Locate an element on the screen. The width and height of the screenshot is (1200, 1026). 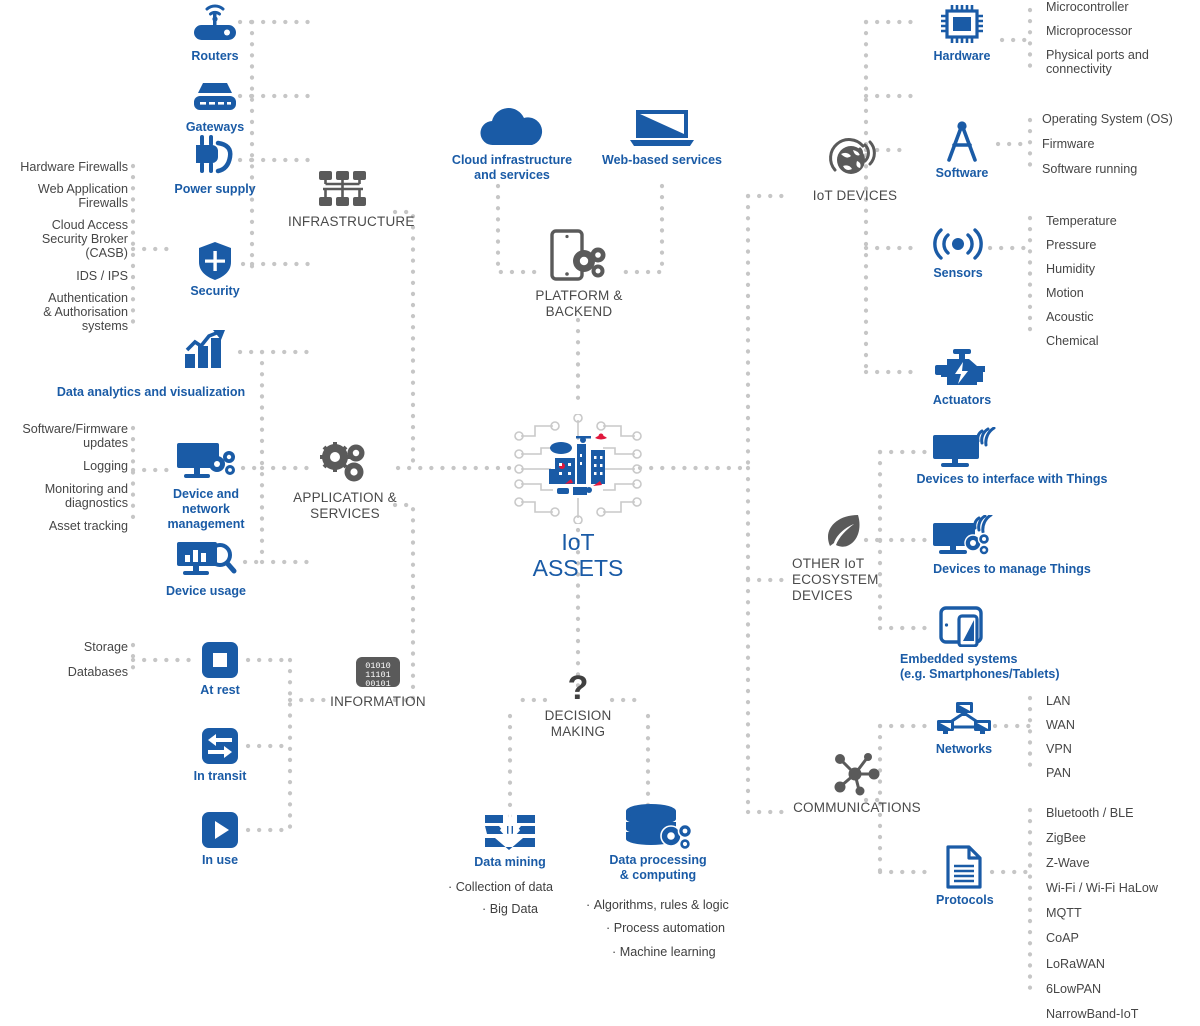
leaf-item: LoRaWAN is located at coordinates (1076, 963).